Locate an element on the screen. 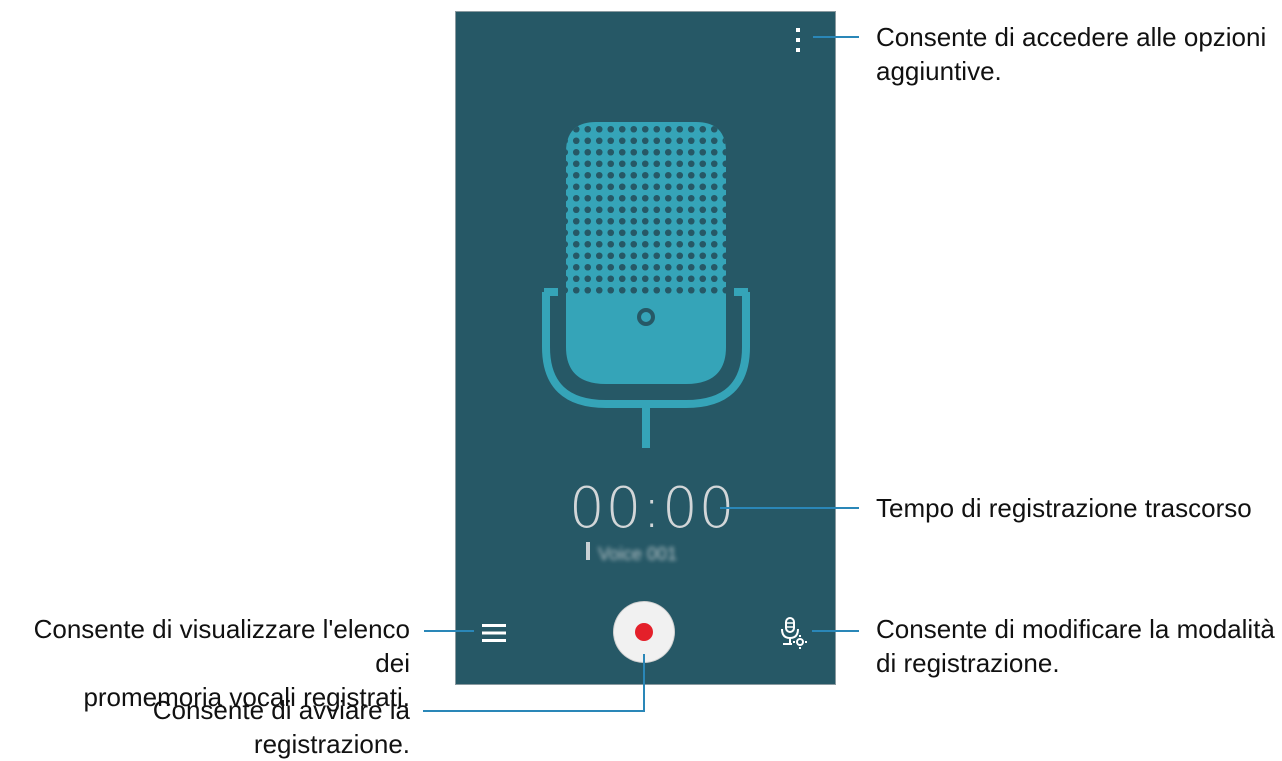  callout-line-more-options is located at coordinates (836, 37).